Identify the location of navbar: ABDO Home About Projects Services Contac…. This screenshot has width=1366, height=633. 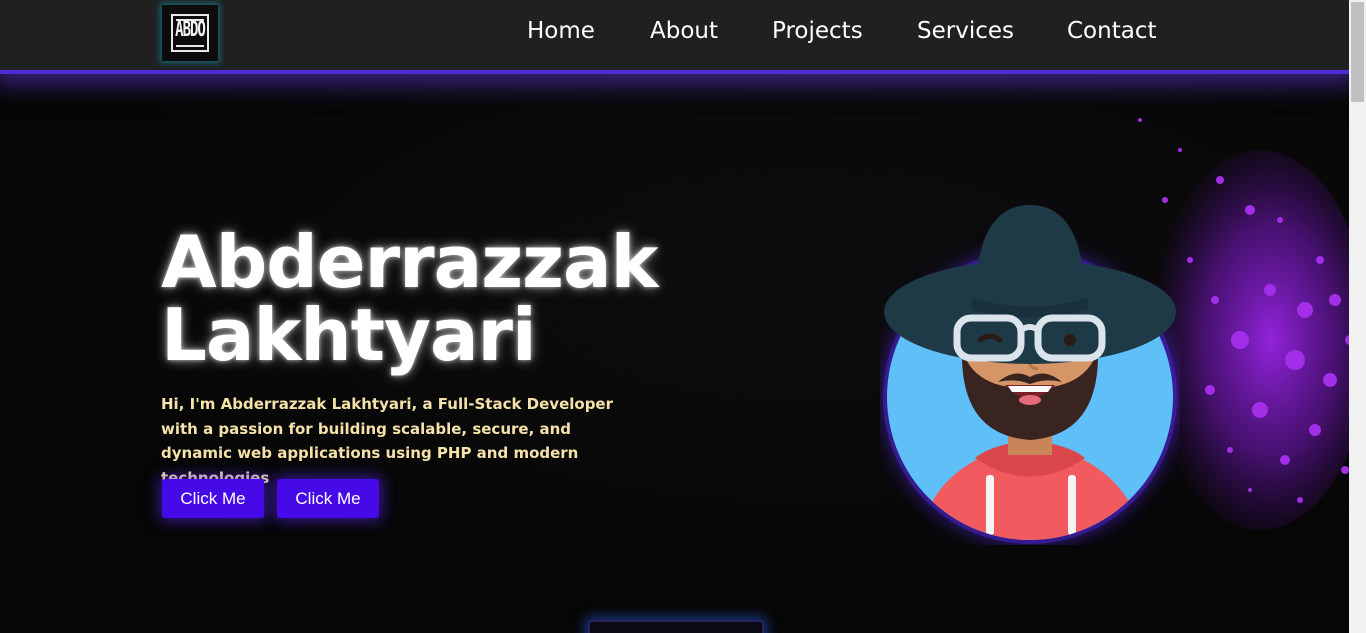
(674, 35).